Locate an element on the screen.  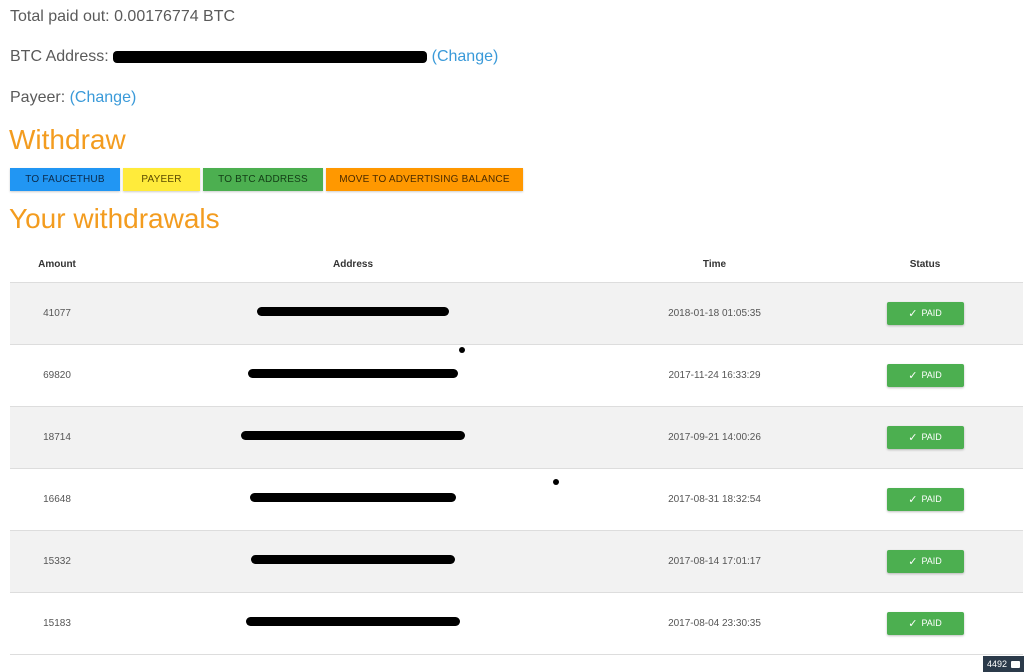
amount-cell: 15332 is located at coordinates (57, 561).